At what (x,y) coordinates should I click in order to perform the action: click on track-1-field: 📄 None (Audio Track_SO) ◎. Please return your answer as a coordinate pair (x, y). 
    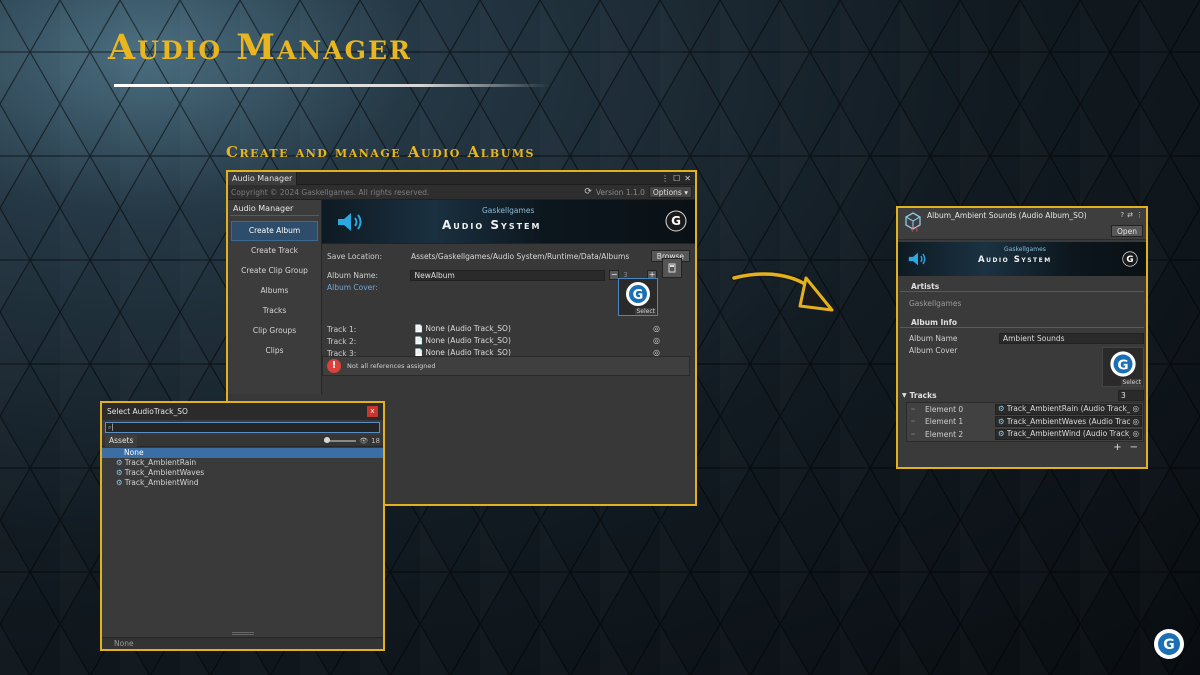
    Looking at the image, I should click on (537, 329).